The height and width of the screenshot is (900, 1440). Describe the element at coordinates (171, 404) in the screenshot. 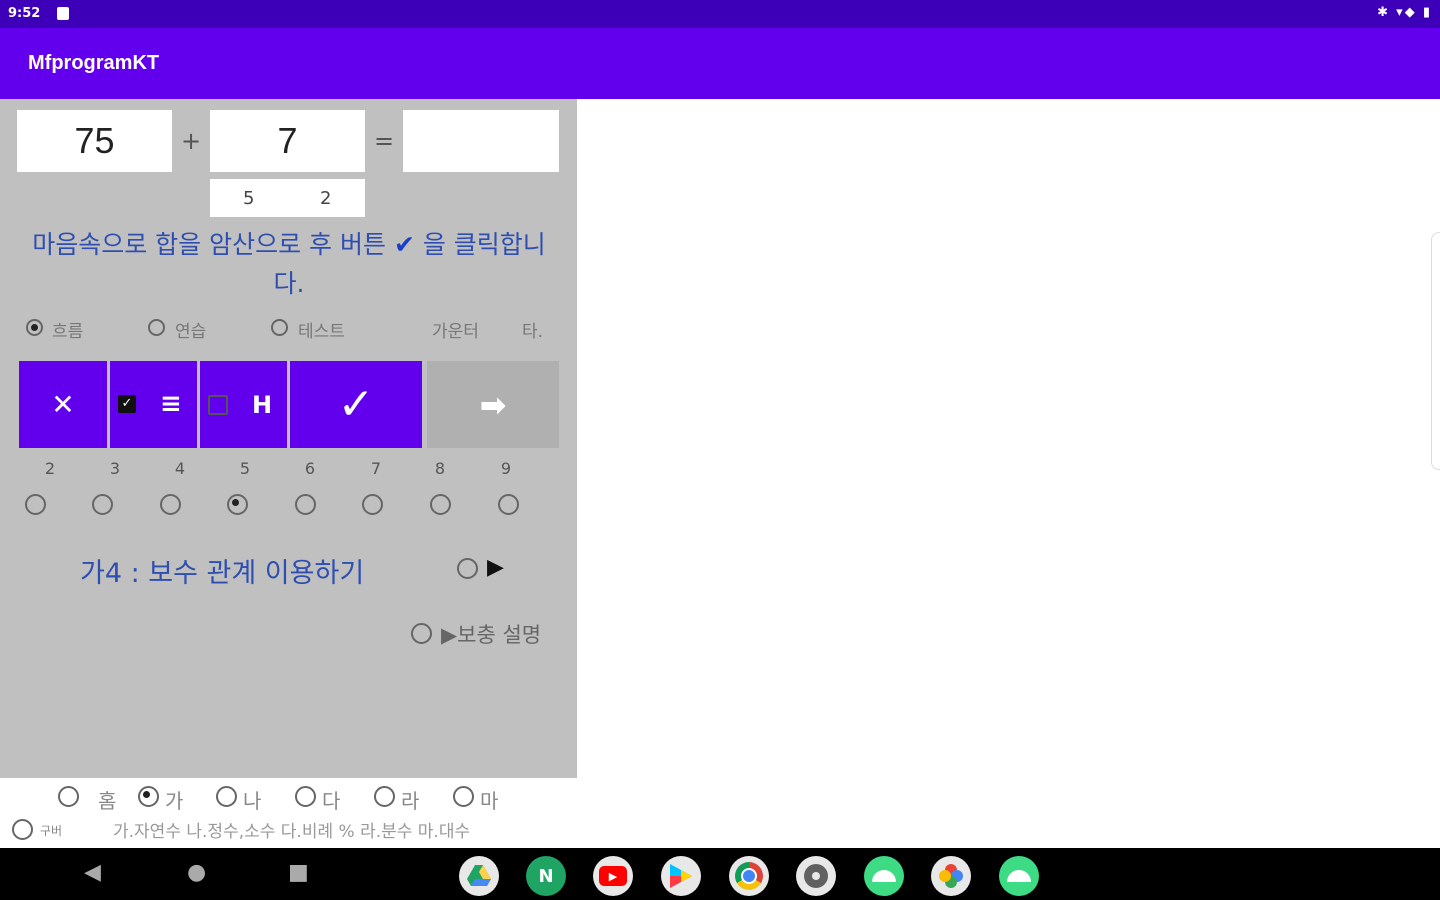

I see `list-icon: ≡` at that location.